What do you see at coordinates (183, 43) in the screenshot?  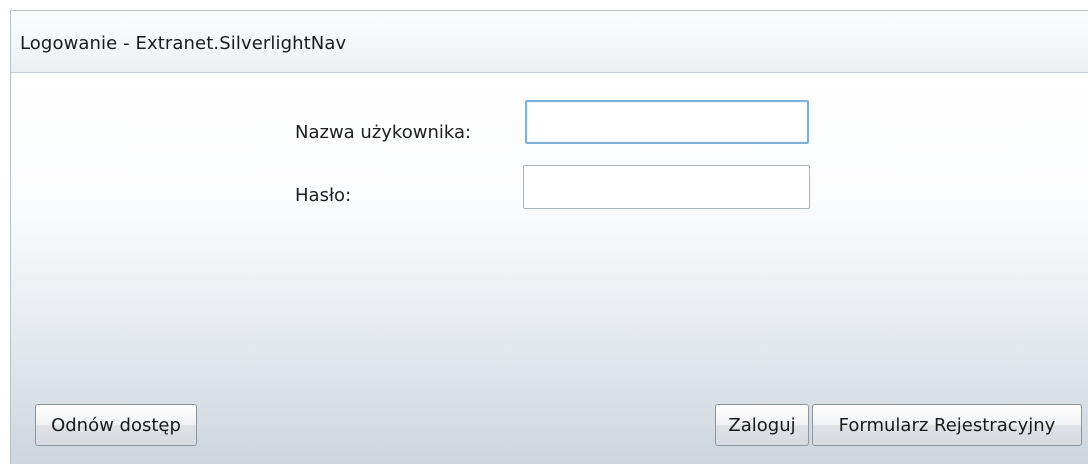 I see `window-title: Logowanie - Extranet.SilverlightNav` at bounding box center [183, 43].